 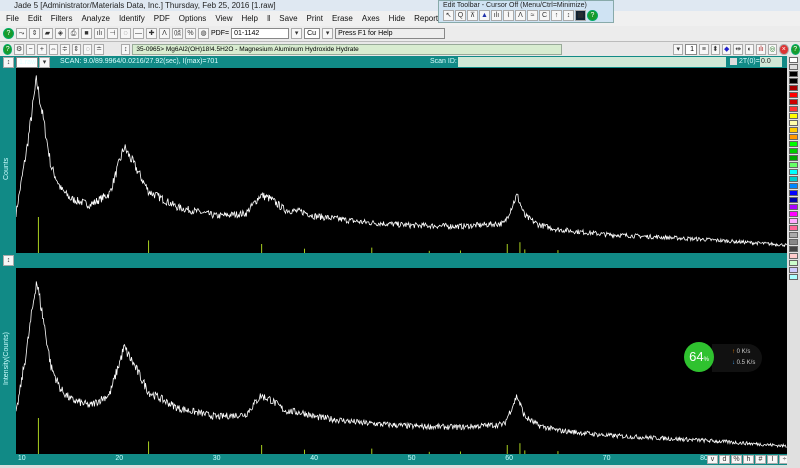 I want to click on page-field: 1, so click(x=691, y=49).